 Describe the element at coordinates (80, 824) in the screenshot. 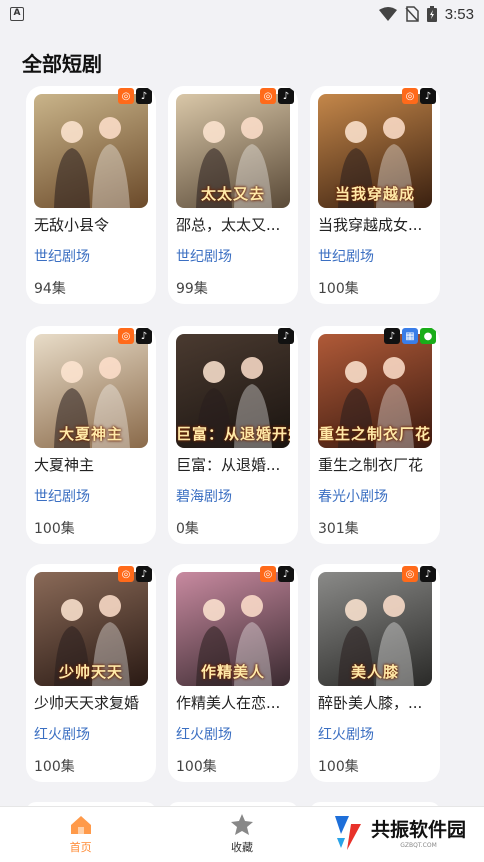

I see `home-icon` at that location.